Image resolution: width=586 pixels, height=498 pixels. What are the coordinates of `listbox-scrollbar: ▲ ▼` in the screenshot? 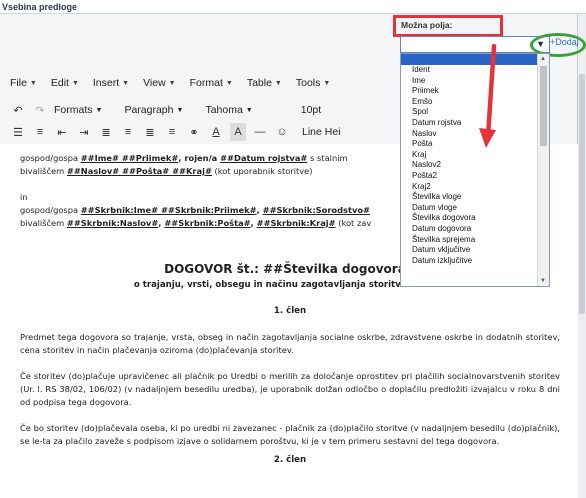 It's located at (543, 170).